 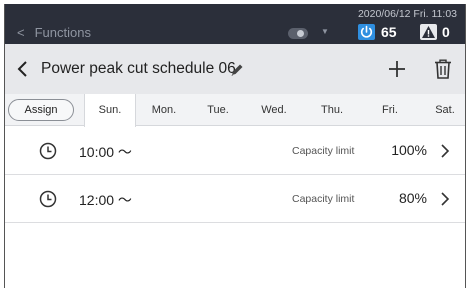 I want to click on status-bar: < Functions ▼ 2020/06/12 Fri. 11:03 65 0, so click(x=235, y=24).